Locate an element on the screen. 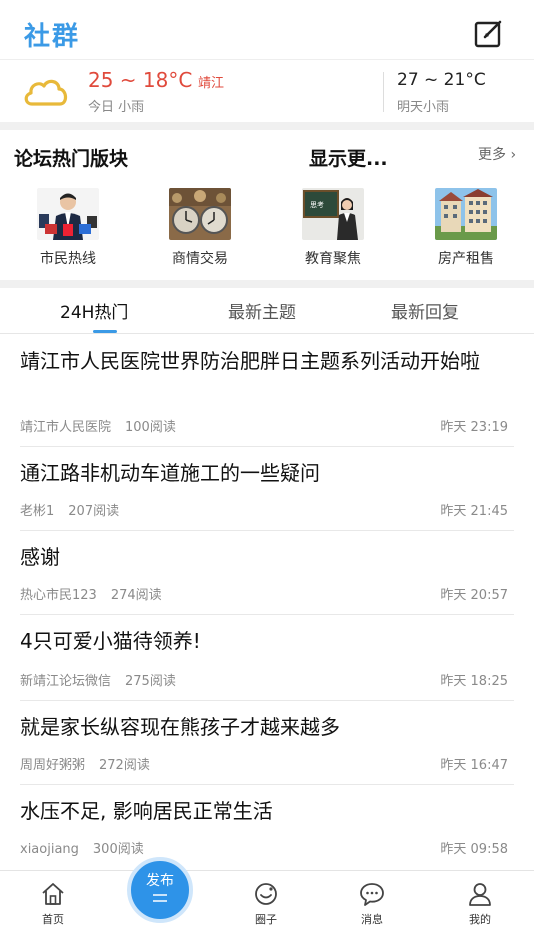 The height and width of the screenshot is (950, 534). clocks-image is located at coordinates (200, 214).